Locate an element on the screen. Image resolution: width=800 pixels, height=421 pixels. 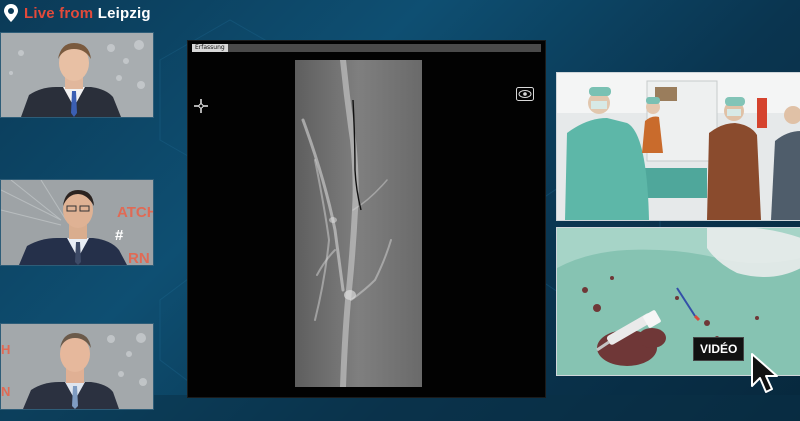
backdrop-text-a: ATCH is located at coordinates (135, 212).